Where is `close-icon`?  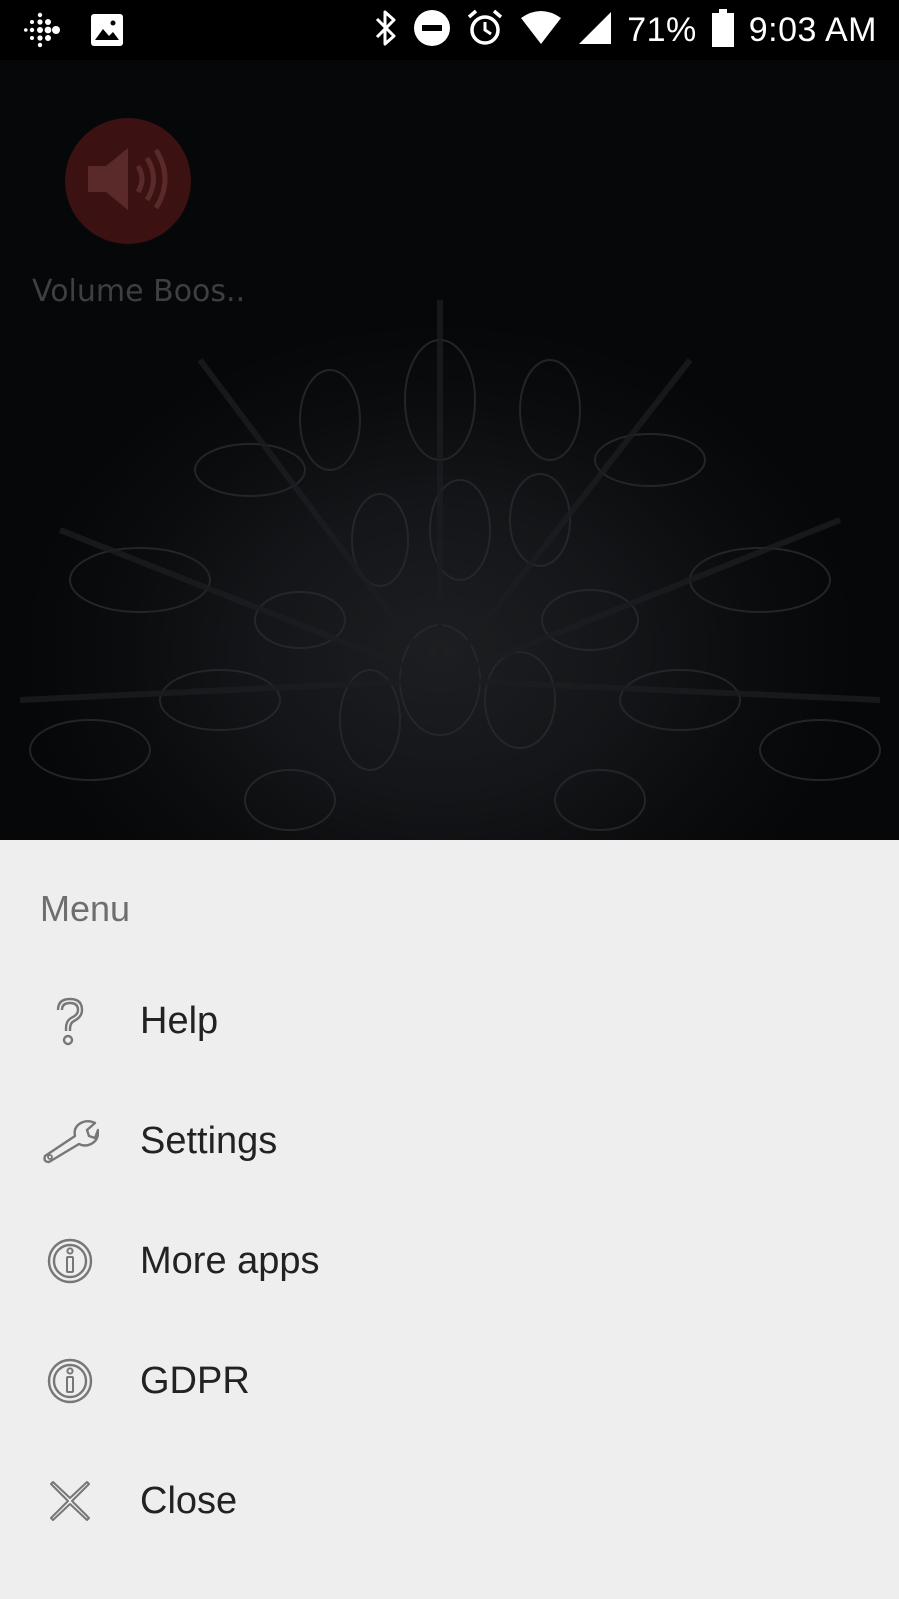
close-icon is located at coordinates (70, 1501).